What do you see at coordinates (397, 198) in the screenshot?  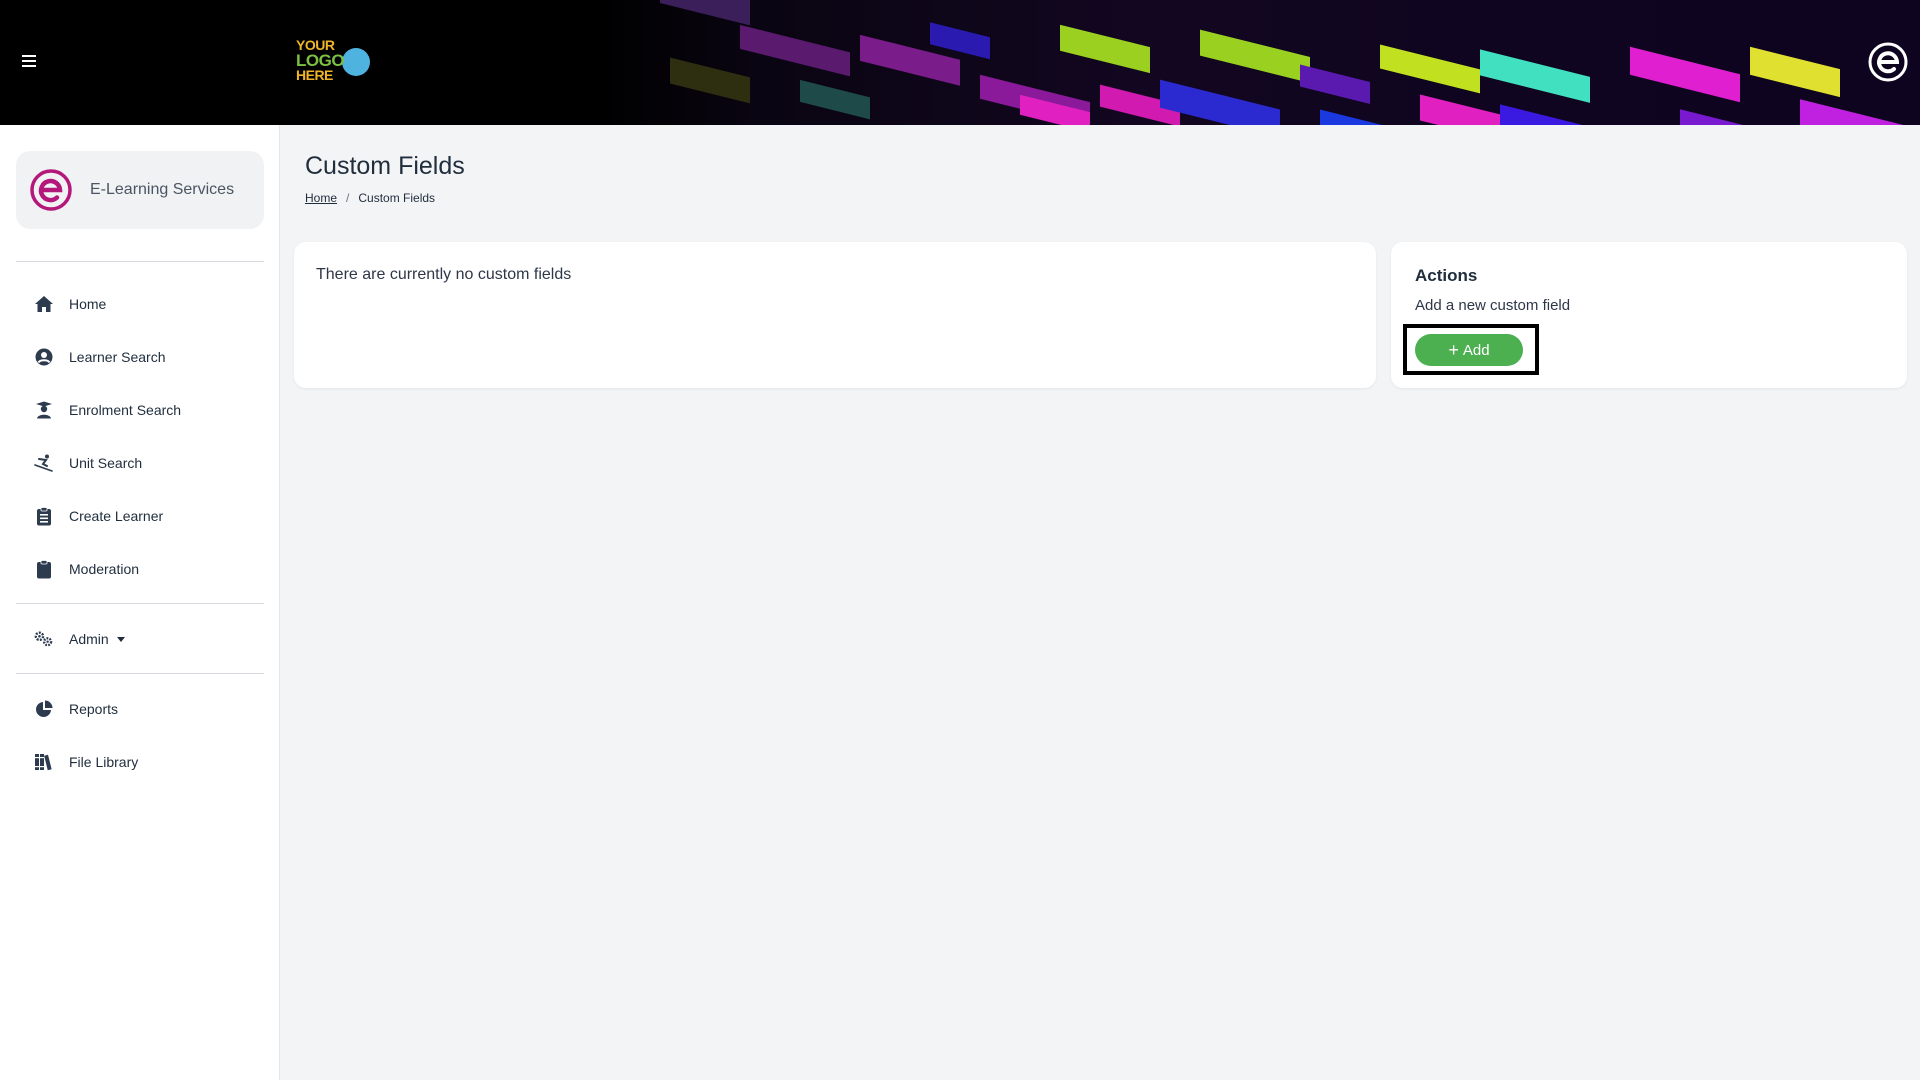 I see `breadcrumb-current: Custom Fields` at bounding box center [397, 198].